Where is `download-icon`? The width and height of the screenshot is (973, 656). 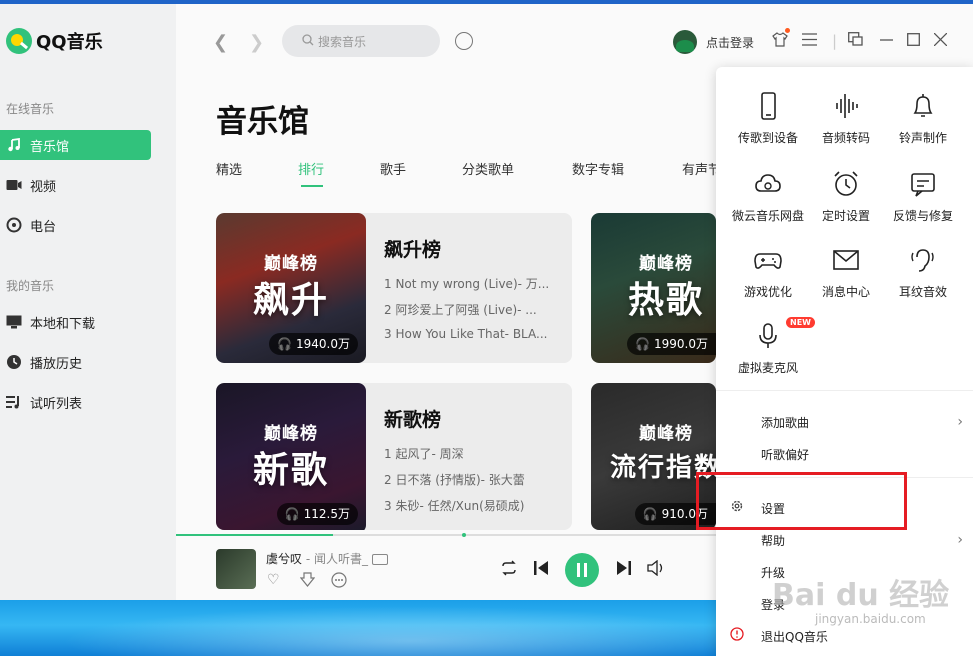 download-icon is located at coordinates (307, 581).